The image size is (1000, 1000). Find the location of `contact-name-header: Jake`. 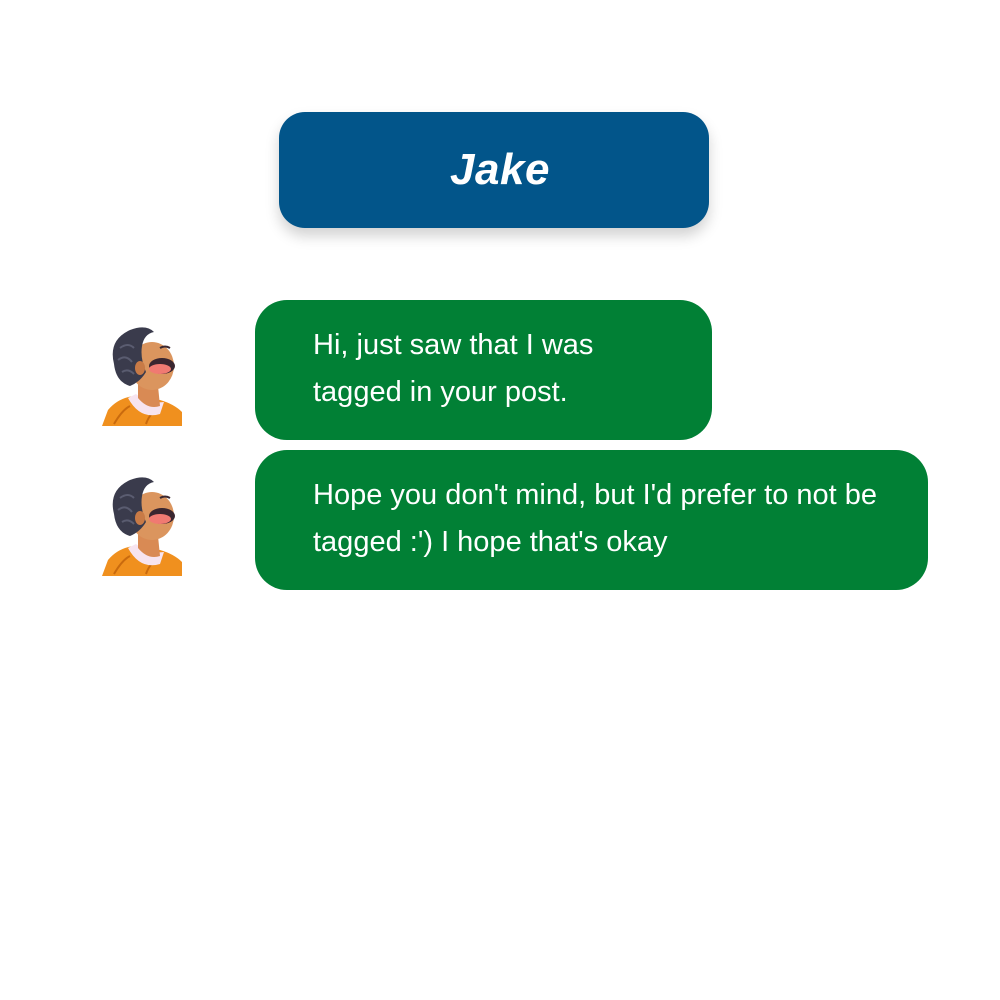

contact-name-header: Jake is located at coordinates (494, 170).